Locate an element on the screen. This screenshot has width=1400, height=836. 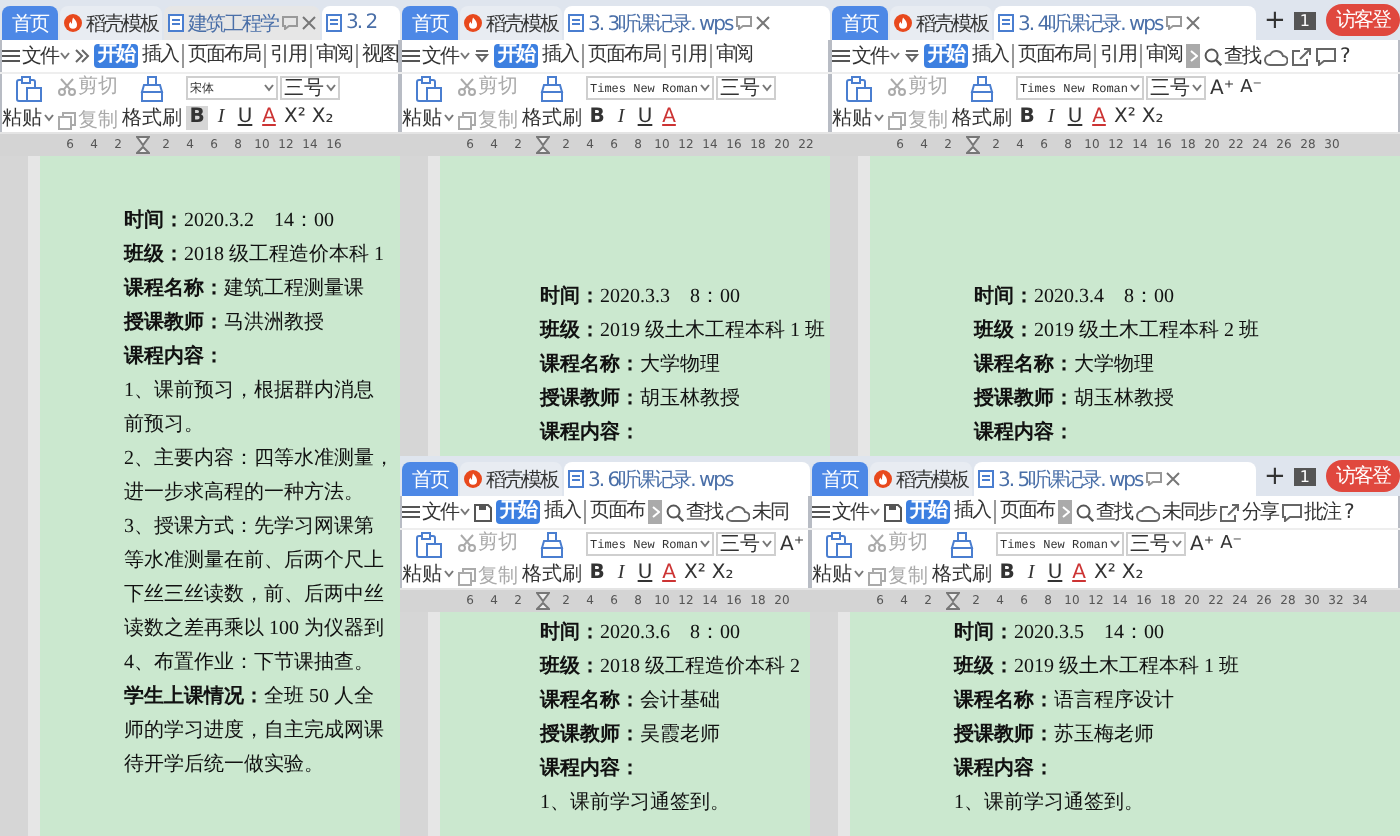
document-tab: 3. 6听课记录. wps is located at coordinates (687, 479).